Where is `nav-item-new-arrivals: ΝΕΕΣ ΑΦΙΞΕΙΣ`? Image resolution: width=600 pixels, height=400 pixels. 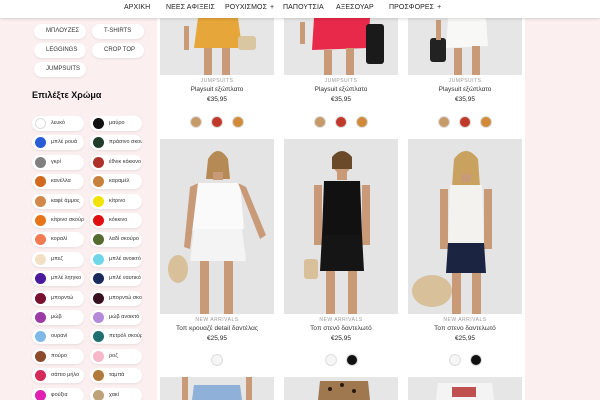 nav-item-new-arrivals: ΝΕΕΣ ΑΦΙΞΕΙΣ is located at coordinates (190, 7).